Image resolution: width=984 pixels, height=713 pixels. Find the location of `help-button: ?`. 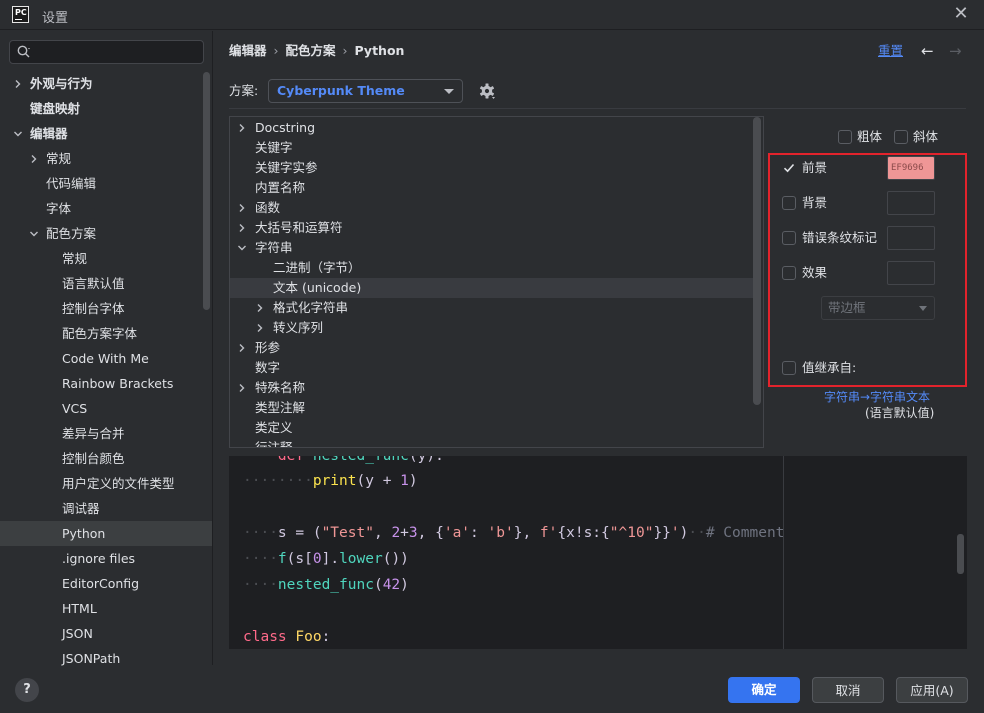

help-button: ? is located at coordinates (27, 690).